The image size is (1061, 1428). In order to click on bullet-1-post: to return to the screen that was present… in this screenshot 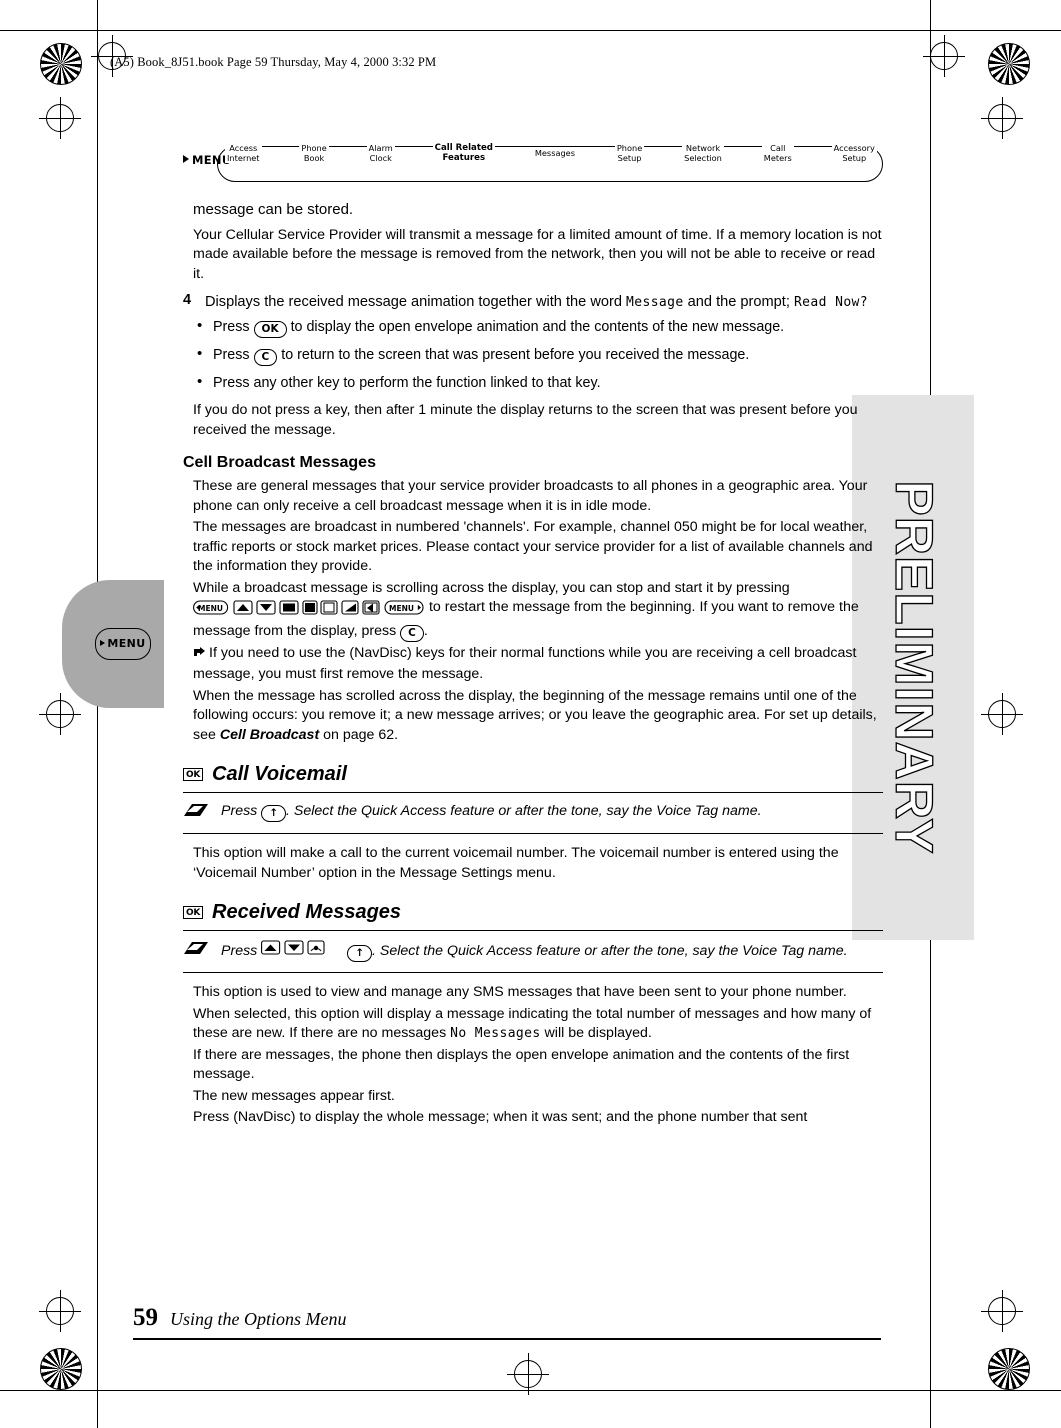, I will do `click(513, 355)`.